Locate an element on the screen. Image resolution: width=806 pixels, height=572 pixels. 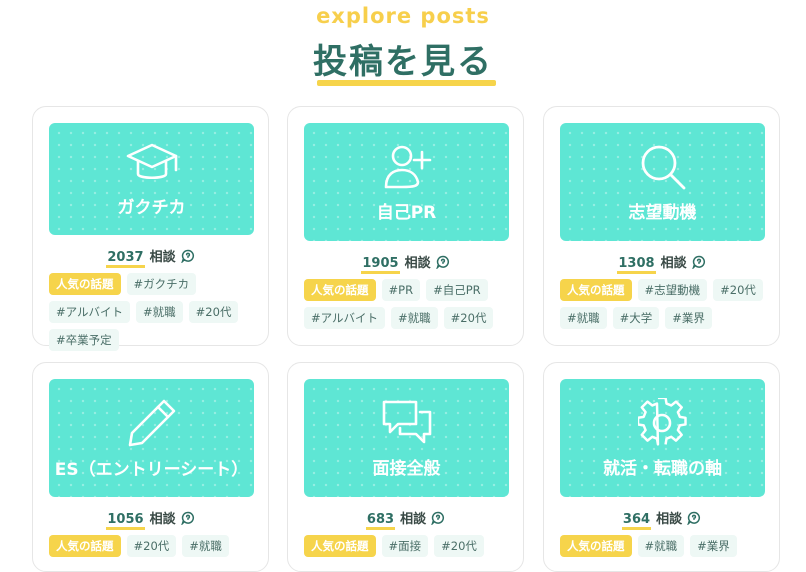
consultation-count: 683 相談 is located at coordinates (405, 519).